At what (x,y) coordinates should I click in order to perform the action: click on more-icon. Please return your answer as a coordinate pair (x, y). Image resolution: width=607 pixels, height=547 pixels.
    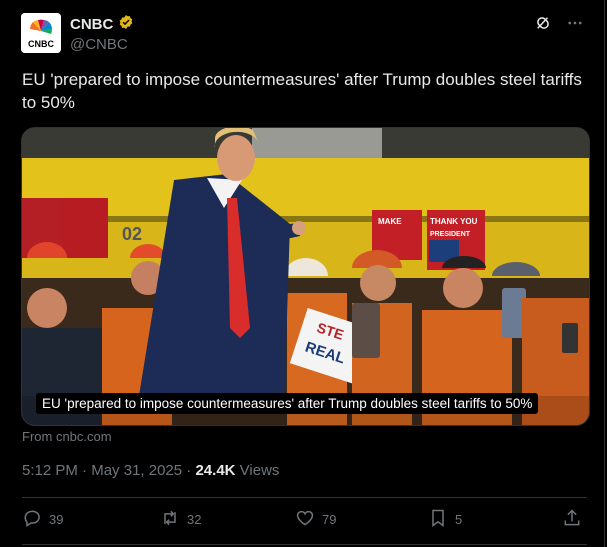
    Looking at the image, I should click on (575, 25).